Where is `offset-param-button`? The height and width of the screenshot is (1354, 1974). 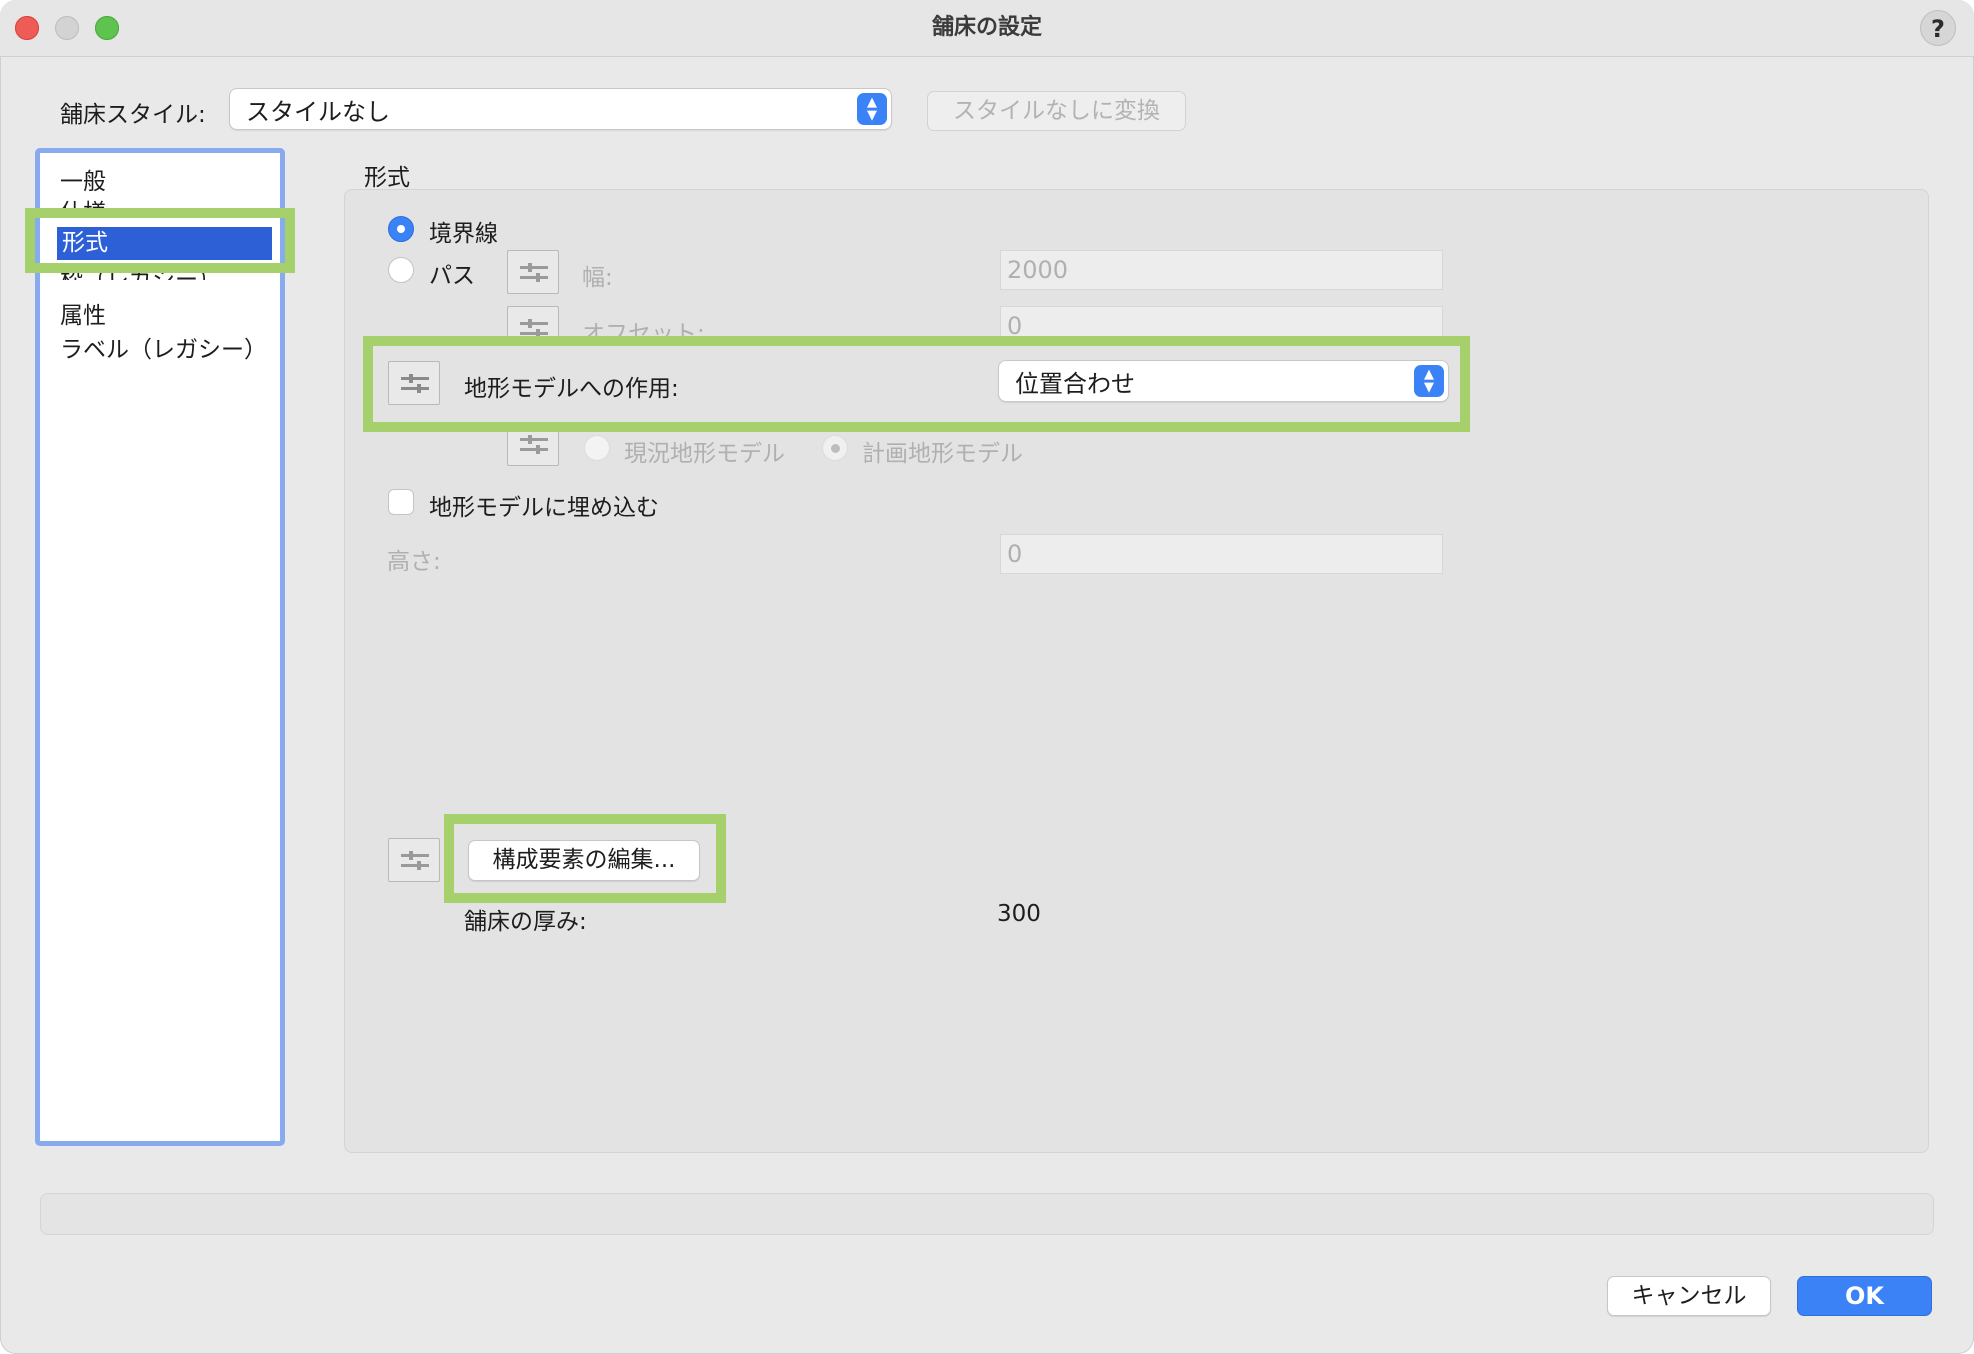
offset-param-button is located at coordinates (533, 324).